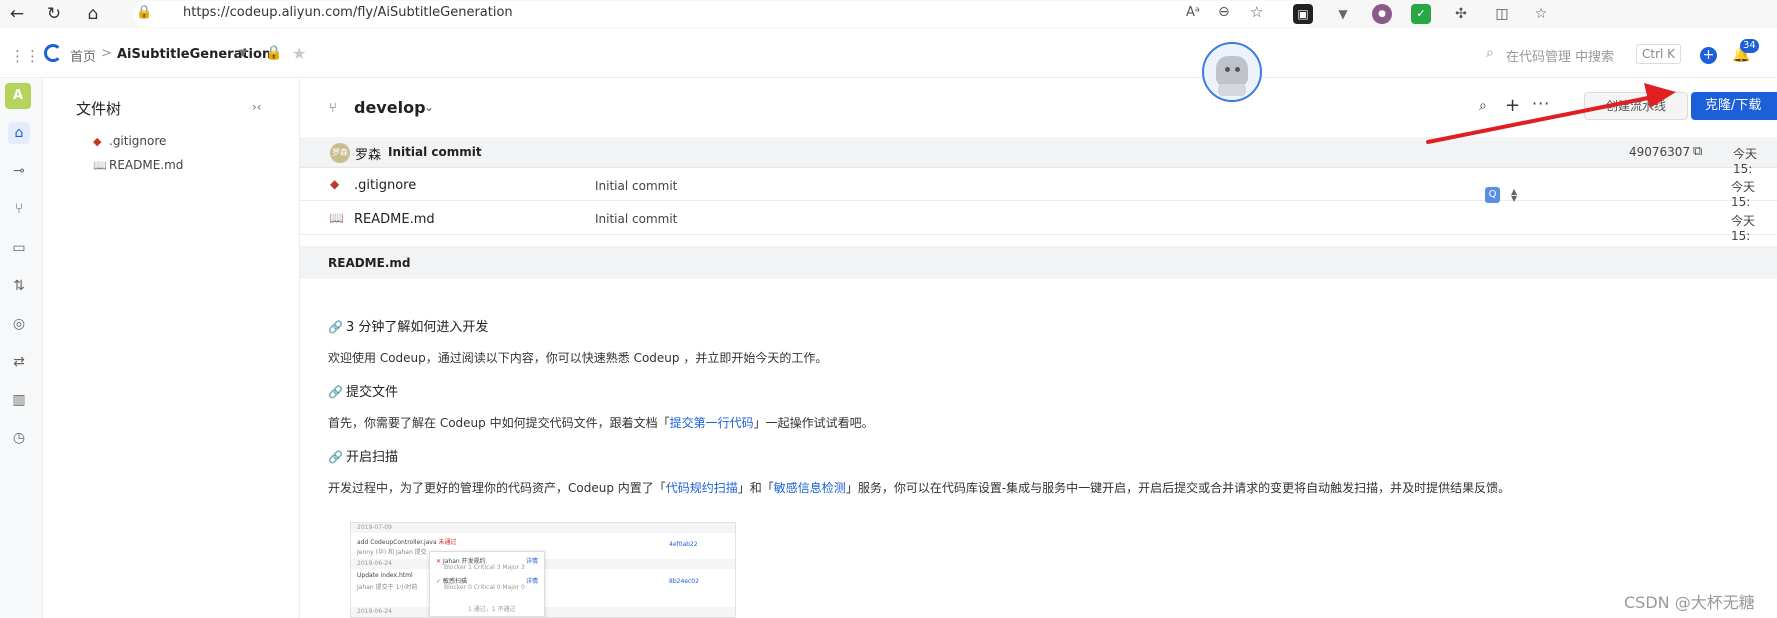 The image size is (1777, 618). I want to click on user-avatar: A, so click(18, 96).